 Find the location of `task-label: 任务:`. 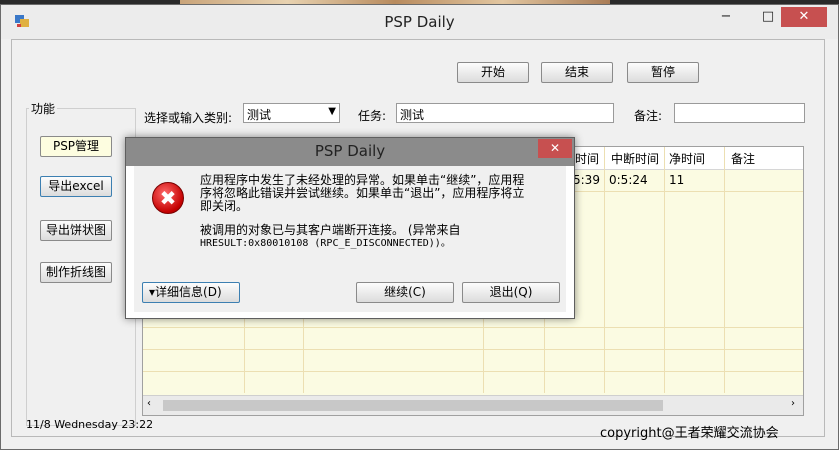

task-label: 任务: is located at coordinates (372, 116).